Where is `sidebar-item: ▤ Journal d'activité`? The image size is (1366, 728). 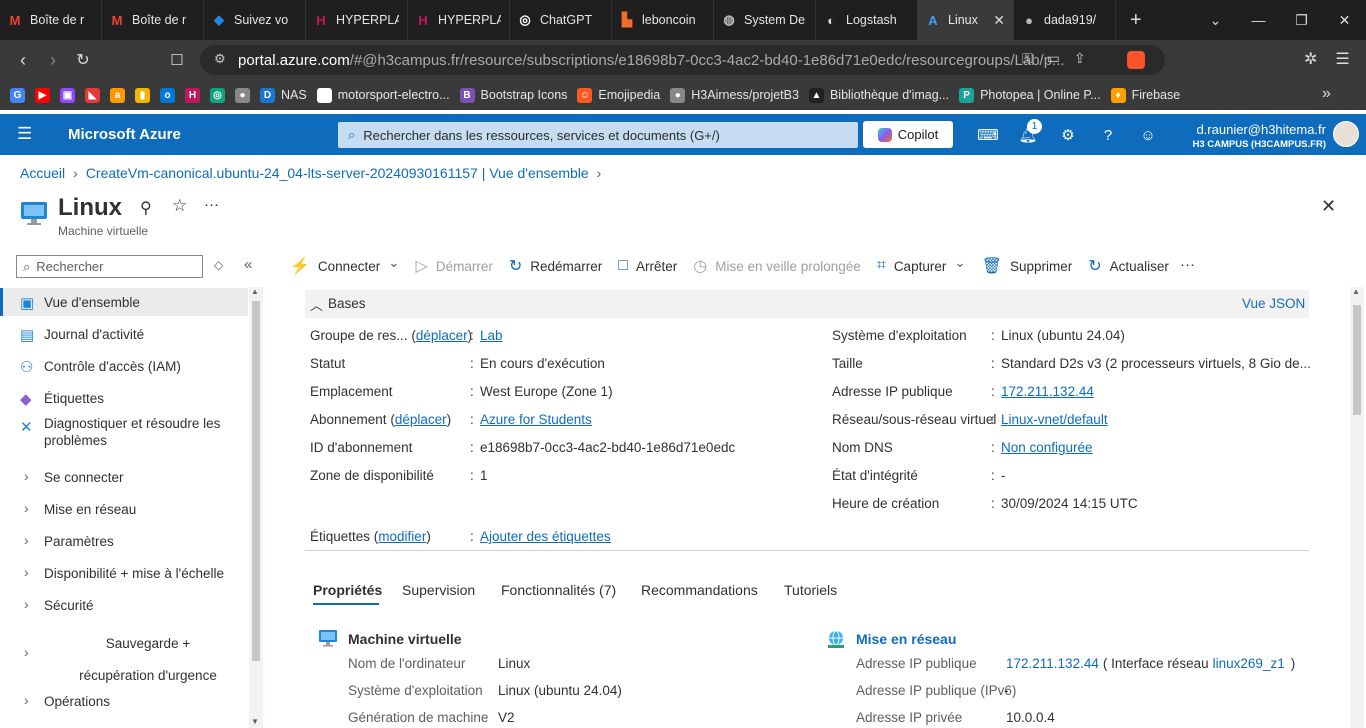 sidebar-item: ▤ Journal d'activité is located at coordinates (124, 334).